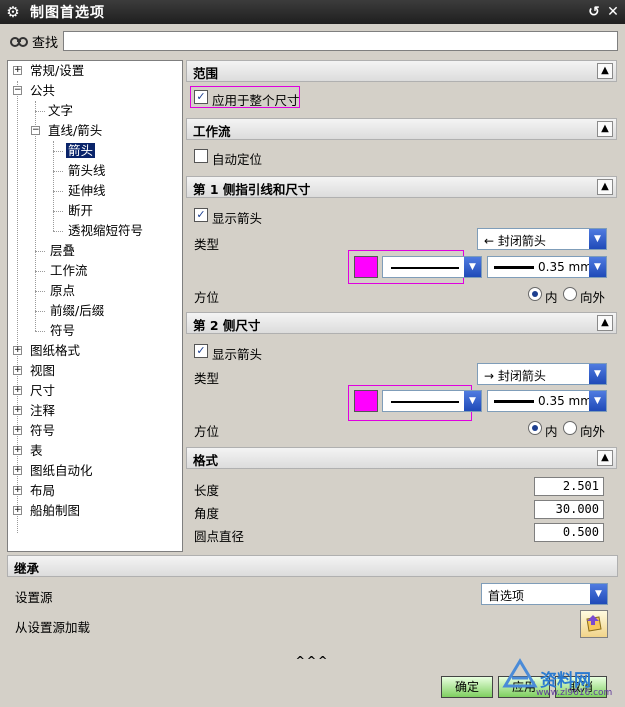  Describe the element at coordinates (569, 509) in the screenshot. I see `angle-input: 30.000` at that location.